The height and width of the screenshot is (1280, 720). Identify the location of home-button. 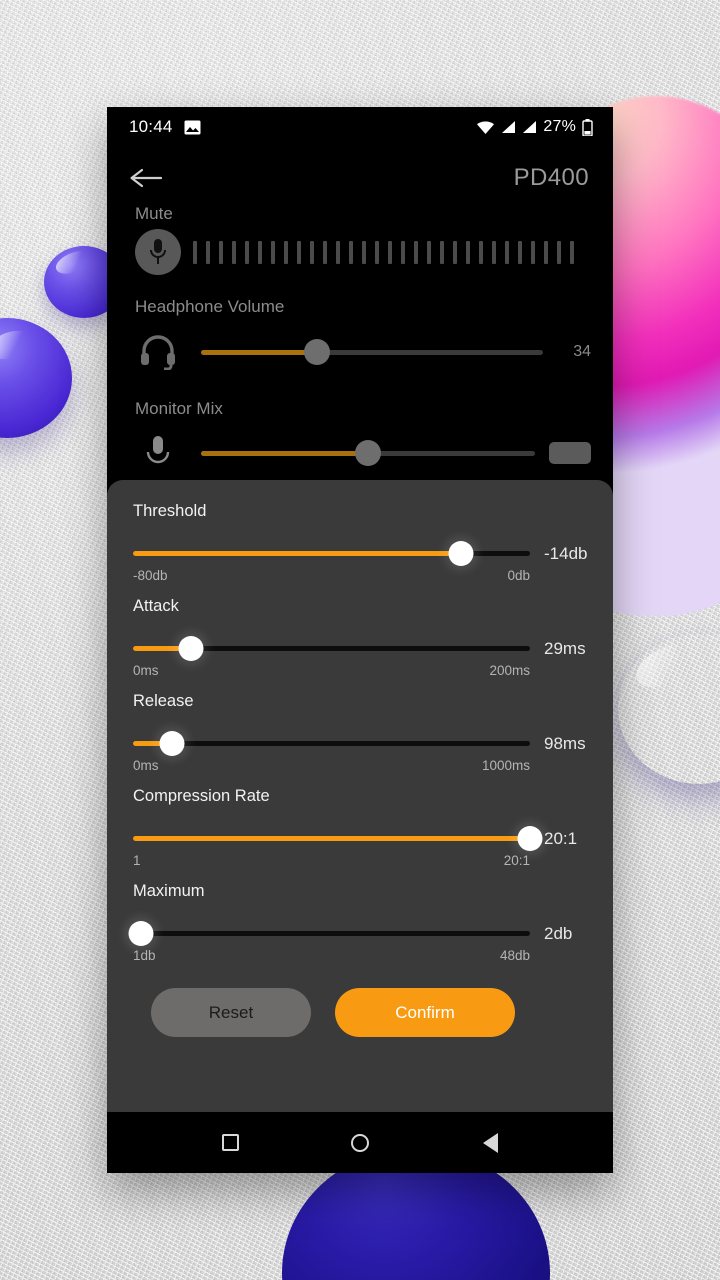
(360, 1143).